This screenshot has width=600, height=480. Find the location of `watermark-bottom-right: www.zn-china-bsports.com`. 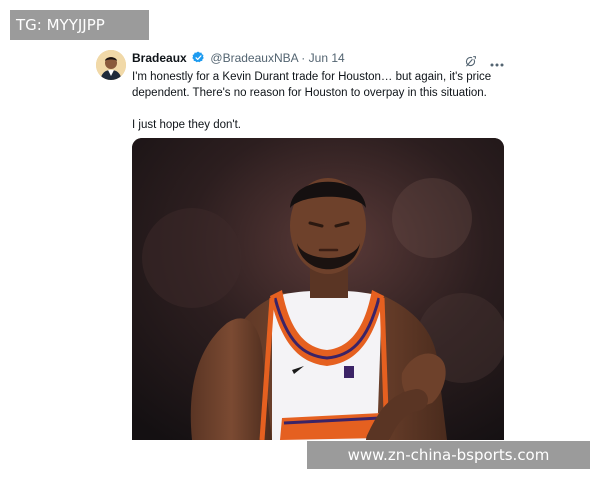

watermark-bottom-right: www.zn-china-bsports.com is located at coordinates (448, 455).